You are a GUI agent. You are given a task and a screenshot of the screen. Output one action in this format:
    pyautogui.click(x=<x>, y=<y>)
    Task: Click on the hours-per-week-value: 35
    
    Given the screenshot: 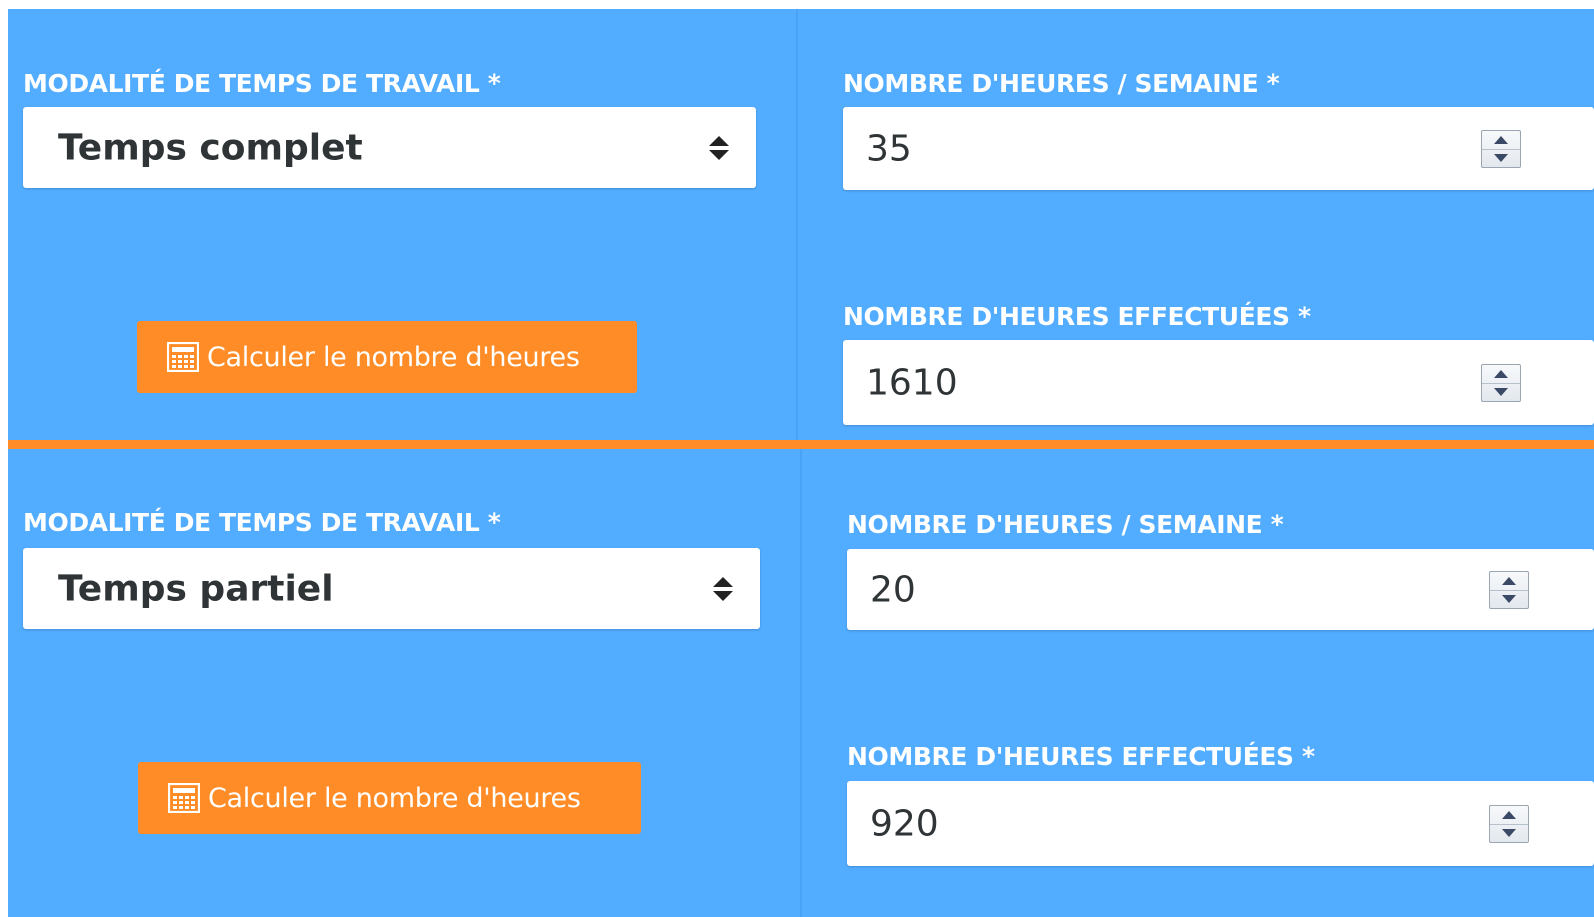 What is the action you would take?
    pyautogui.click(x=889, y=148)
    